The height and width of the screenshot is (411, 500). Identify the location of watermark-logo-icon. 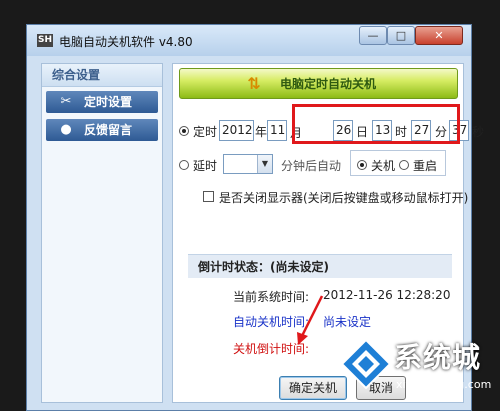
(366, 364).